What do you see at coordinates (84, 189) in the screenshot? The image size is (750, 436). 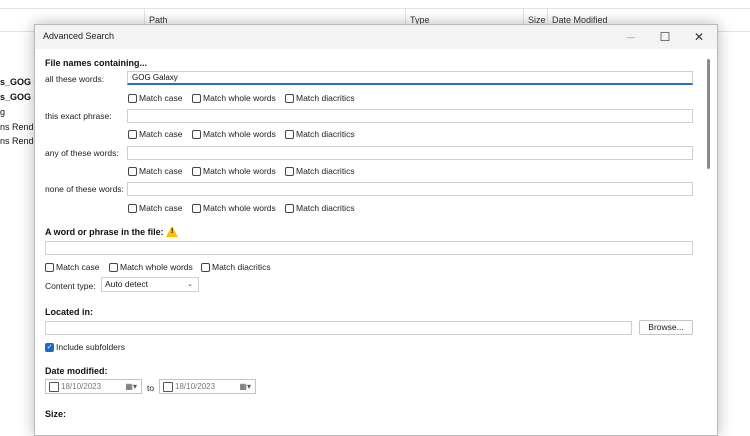 I see `none-words-label: none of these words:` at bounding box center [84, 189].